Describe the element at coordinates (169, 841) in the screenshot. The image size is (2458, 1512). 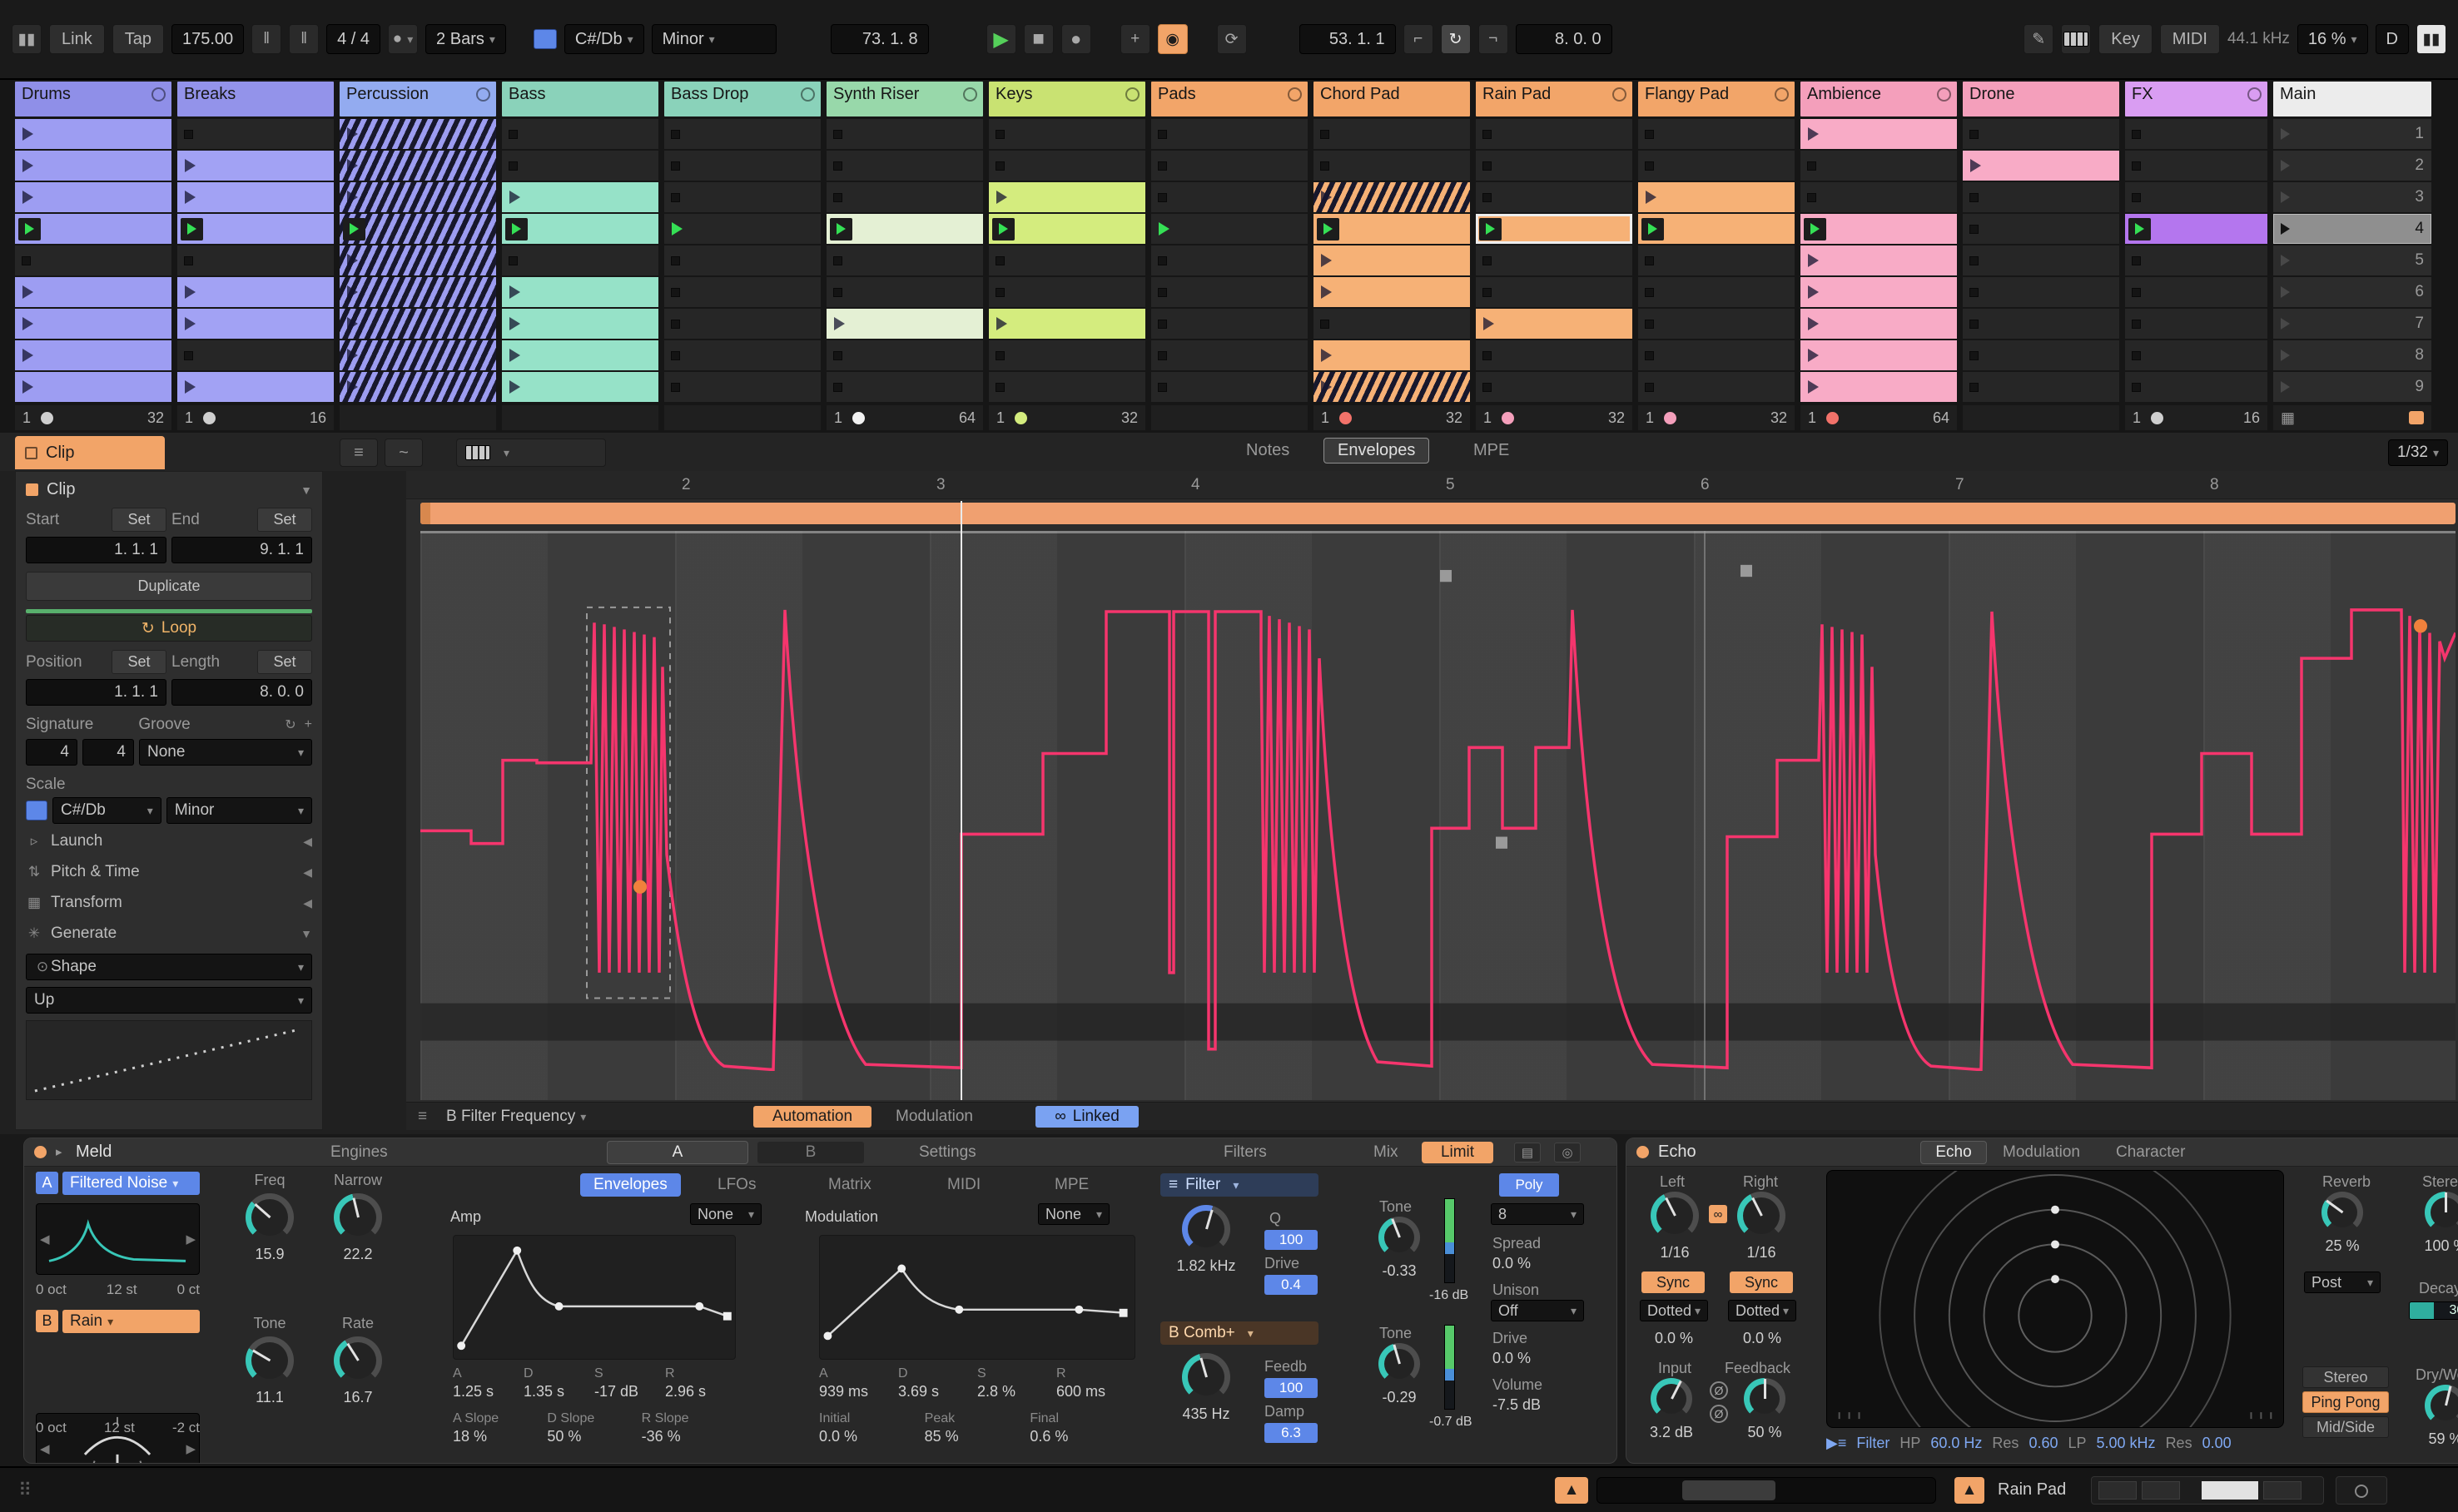
I see `section-launch: ▹ Launch ◀` at that location.